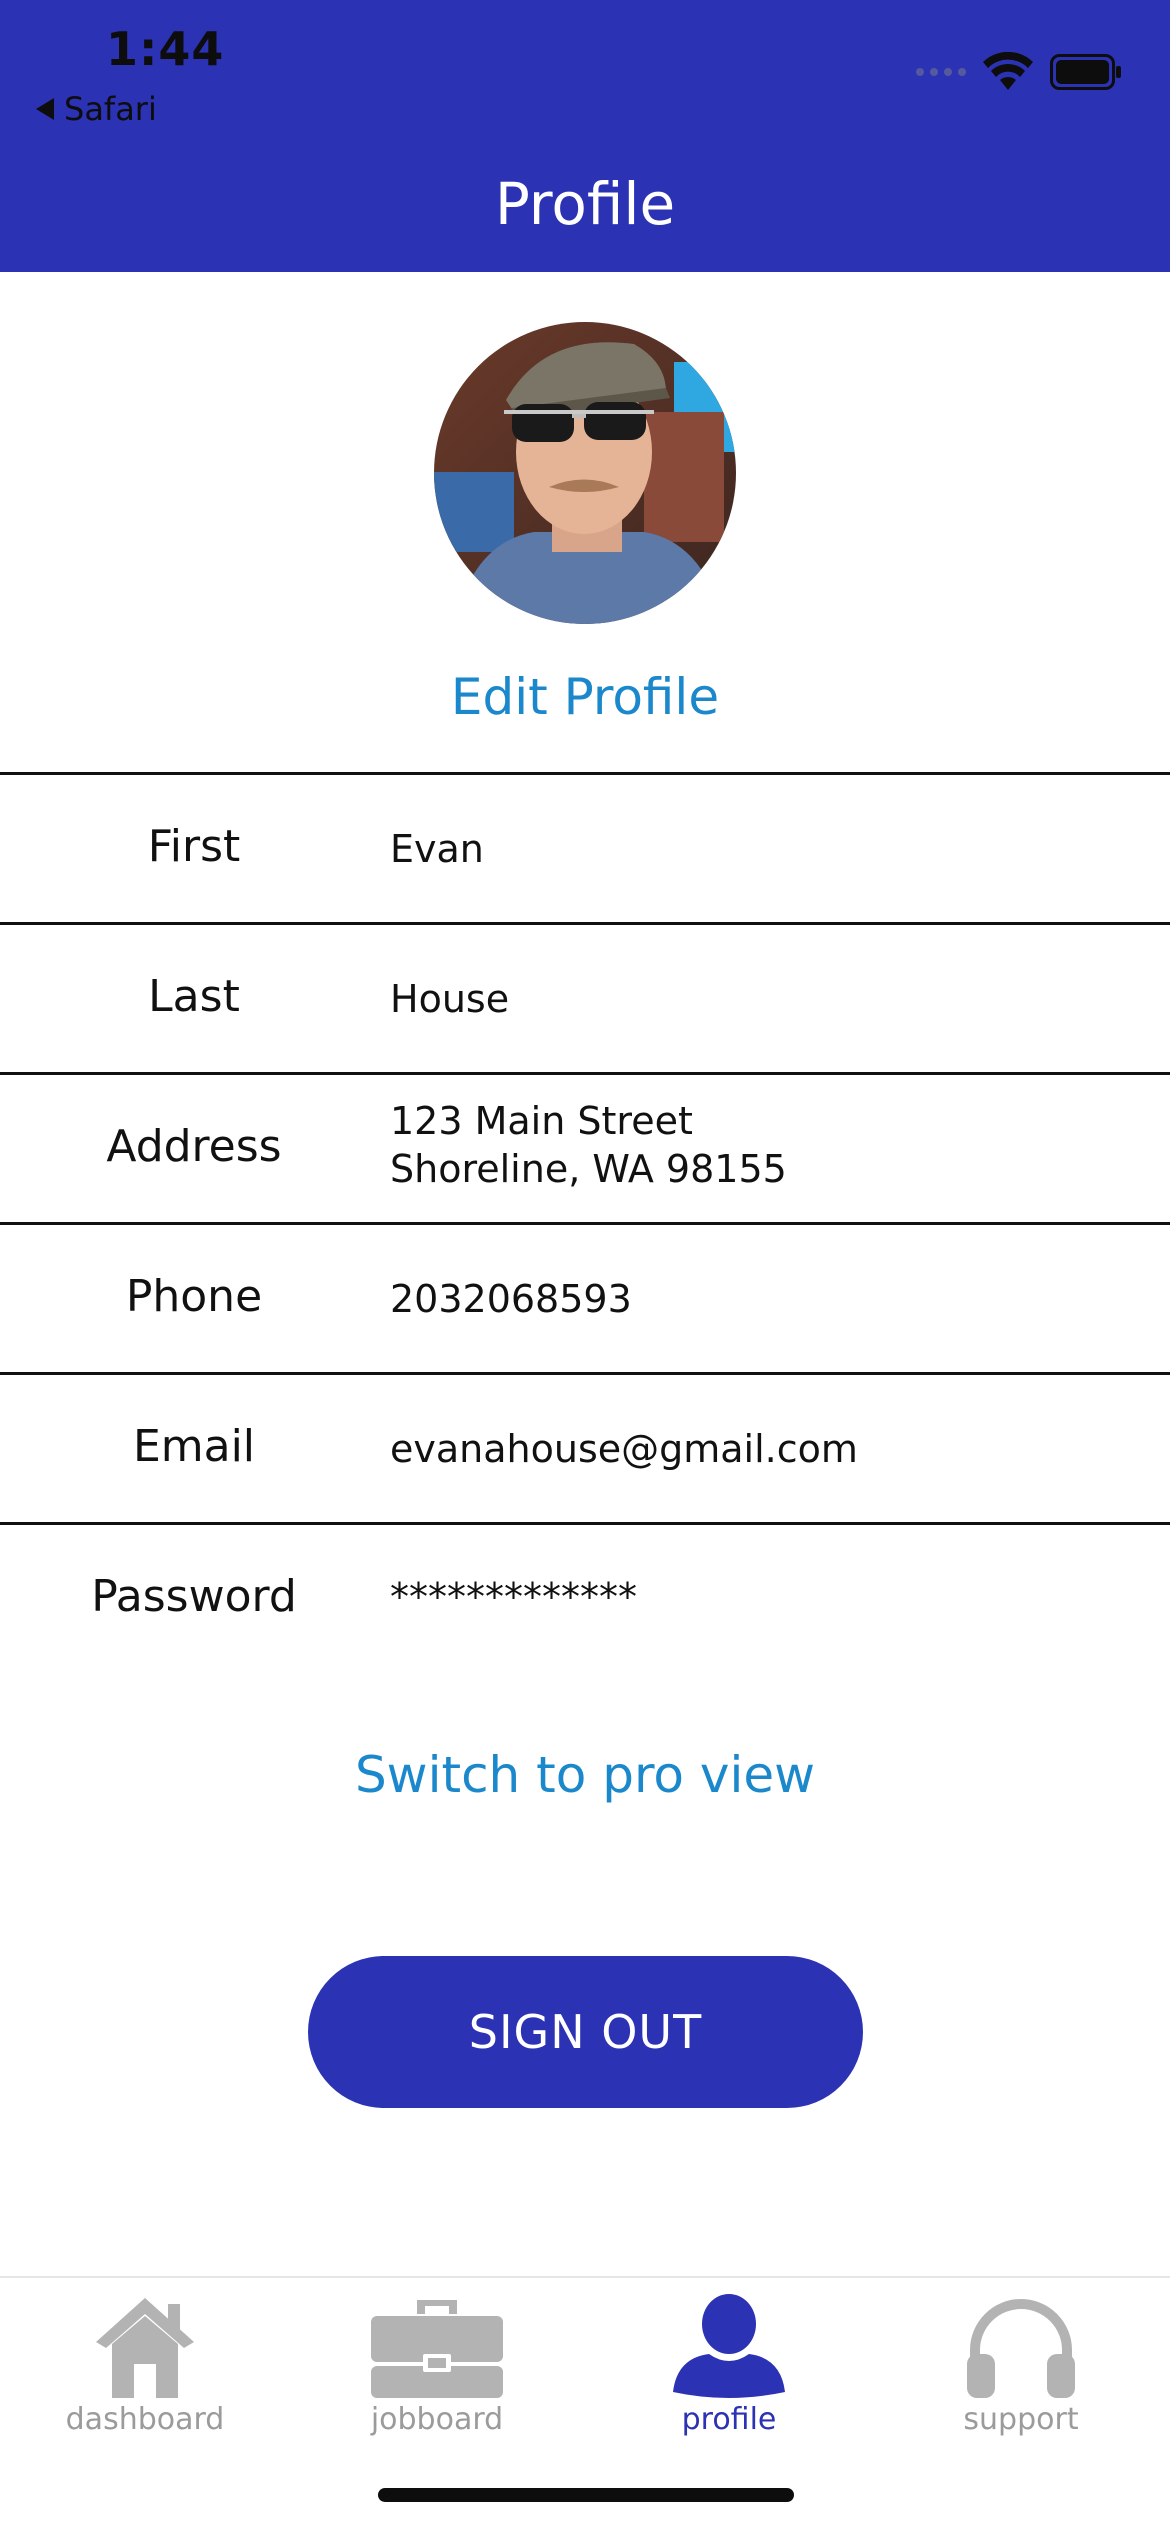  What do you see at coordinates (585, 204) in the screenshot?
I see `page-title: Profile` at bounding box center [585, 204].